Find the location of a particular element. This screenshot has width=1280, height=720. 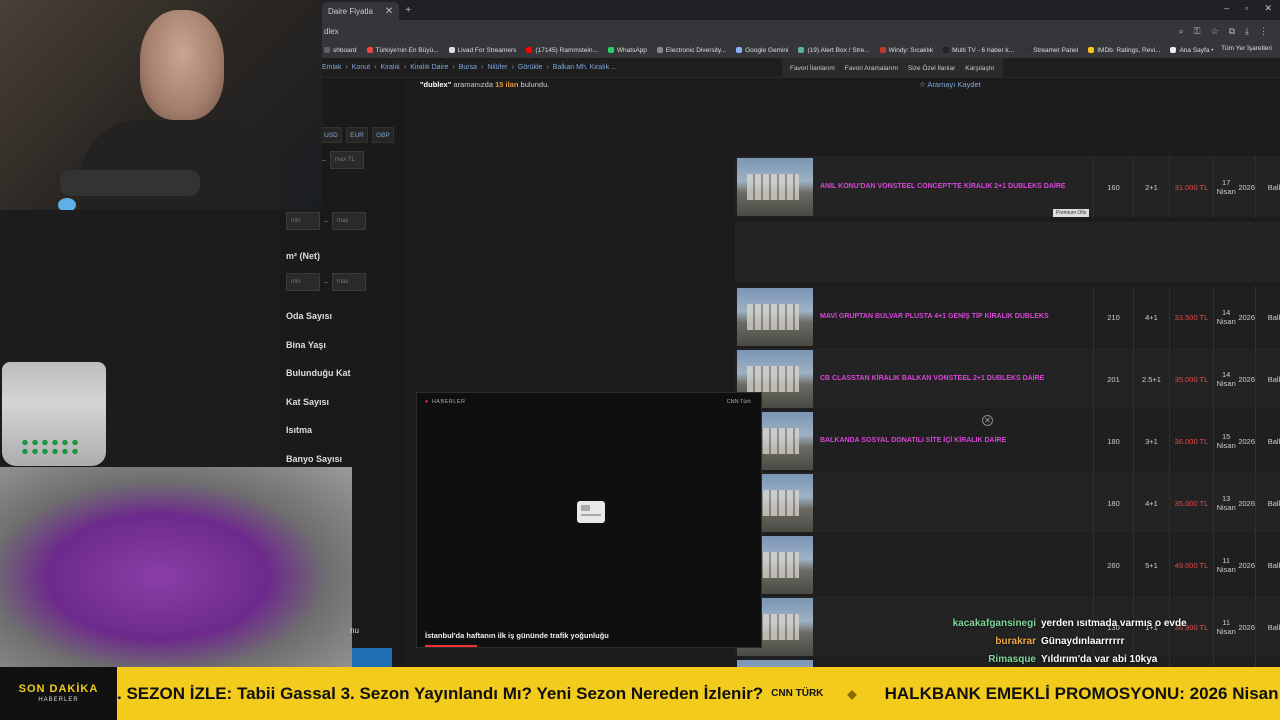

bookmark-item: Windy: Sıcaklık is located at coordinates (906, 50).